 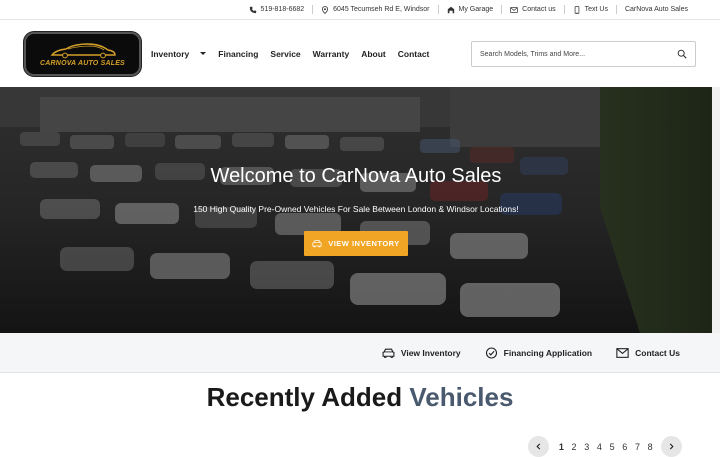 I want to click on recent-title-main: Recently Added, so click(x=304, y=397).